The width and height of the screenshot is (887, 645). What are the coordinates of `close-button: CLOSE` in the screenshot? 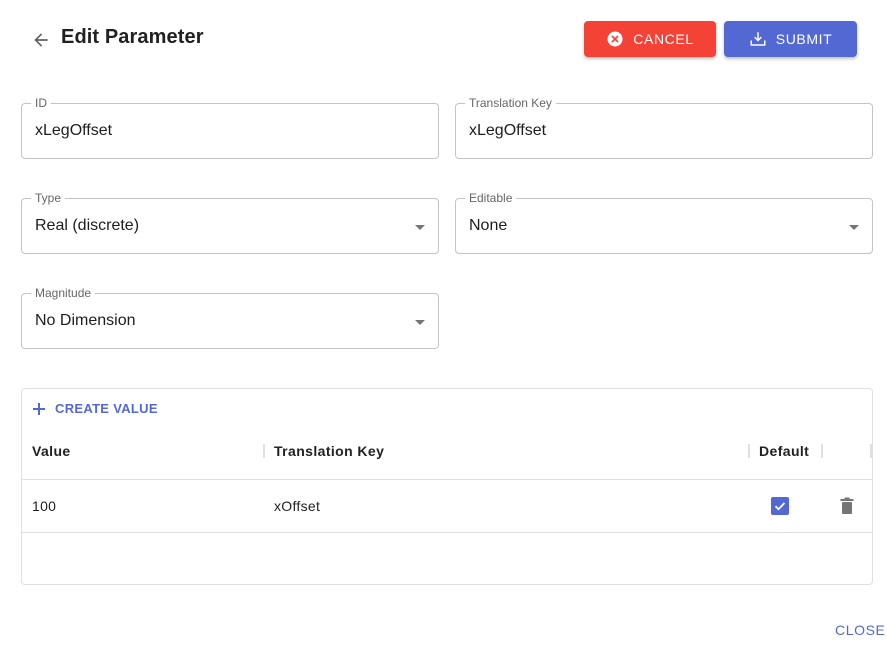 It's located at (860, 630).